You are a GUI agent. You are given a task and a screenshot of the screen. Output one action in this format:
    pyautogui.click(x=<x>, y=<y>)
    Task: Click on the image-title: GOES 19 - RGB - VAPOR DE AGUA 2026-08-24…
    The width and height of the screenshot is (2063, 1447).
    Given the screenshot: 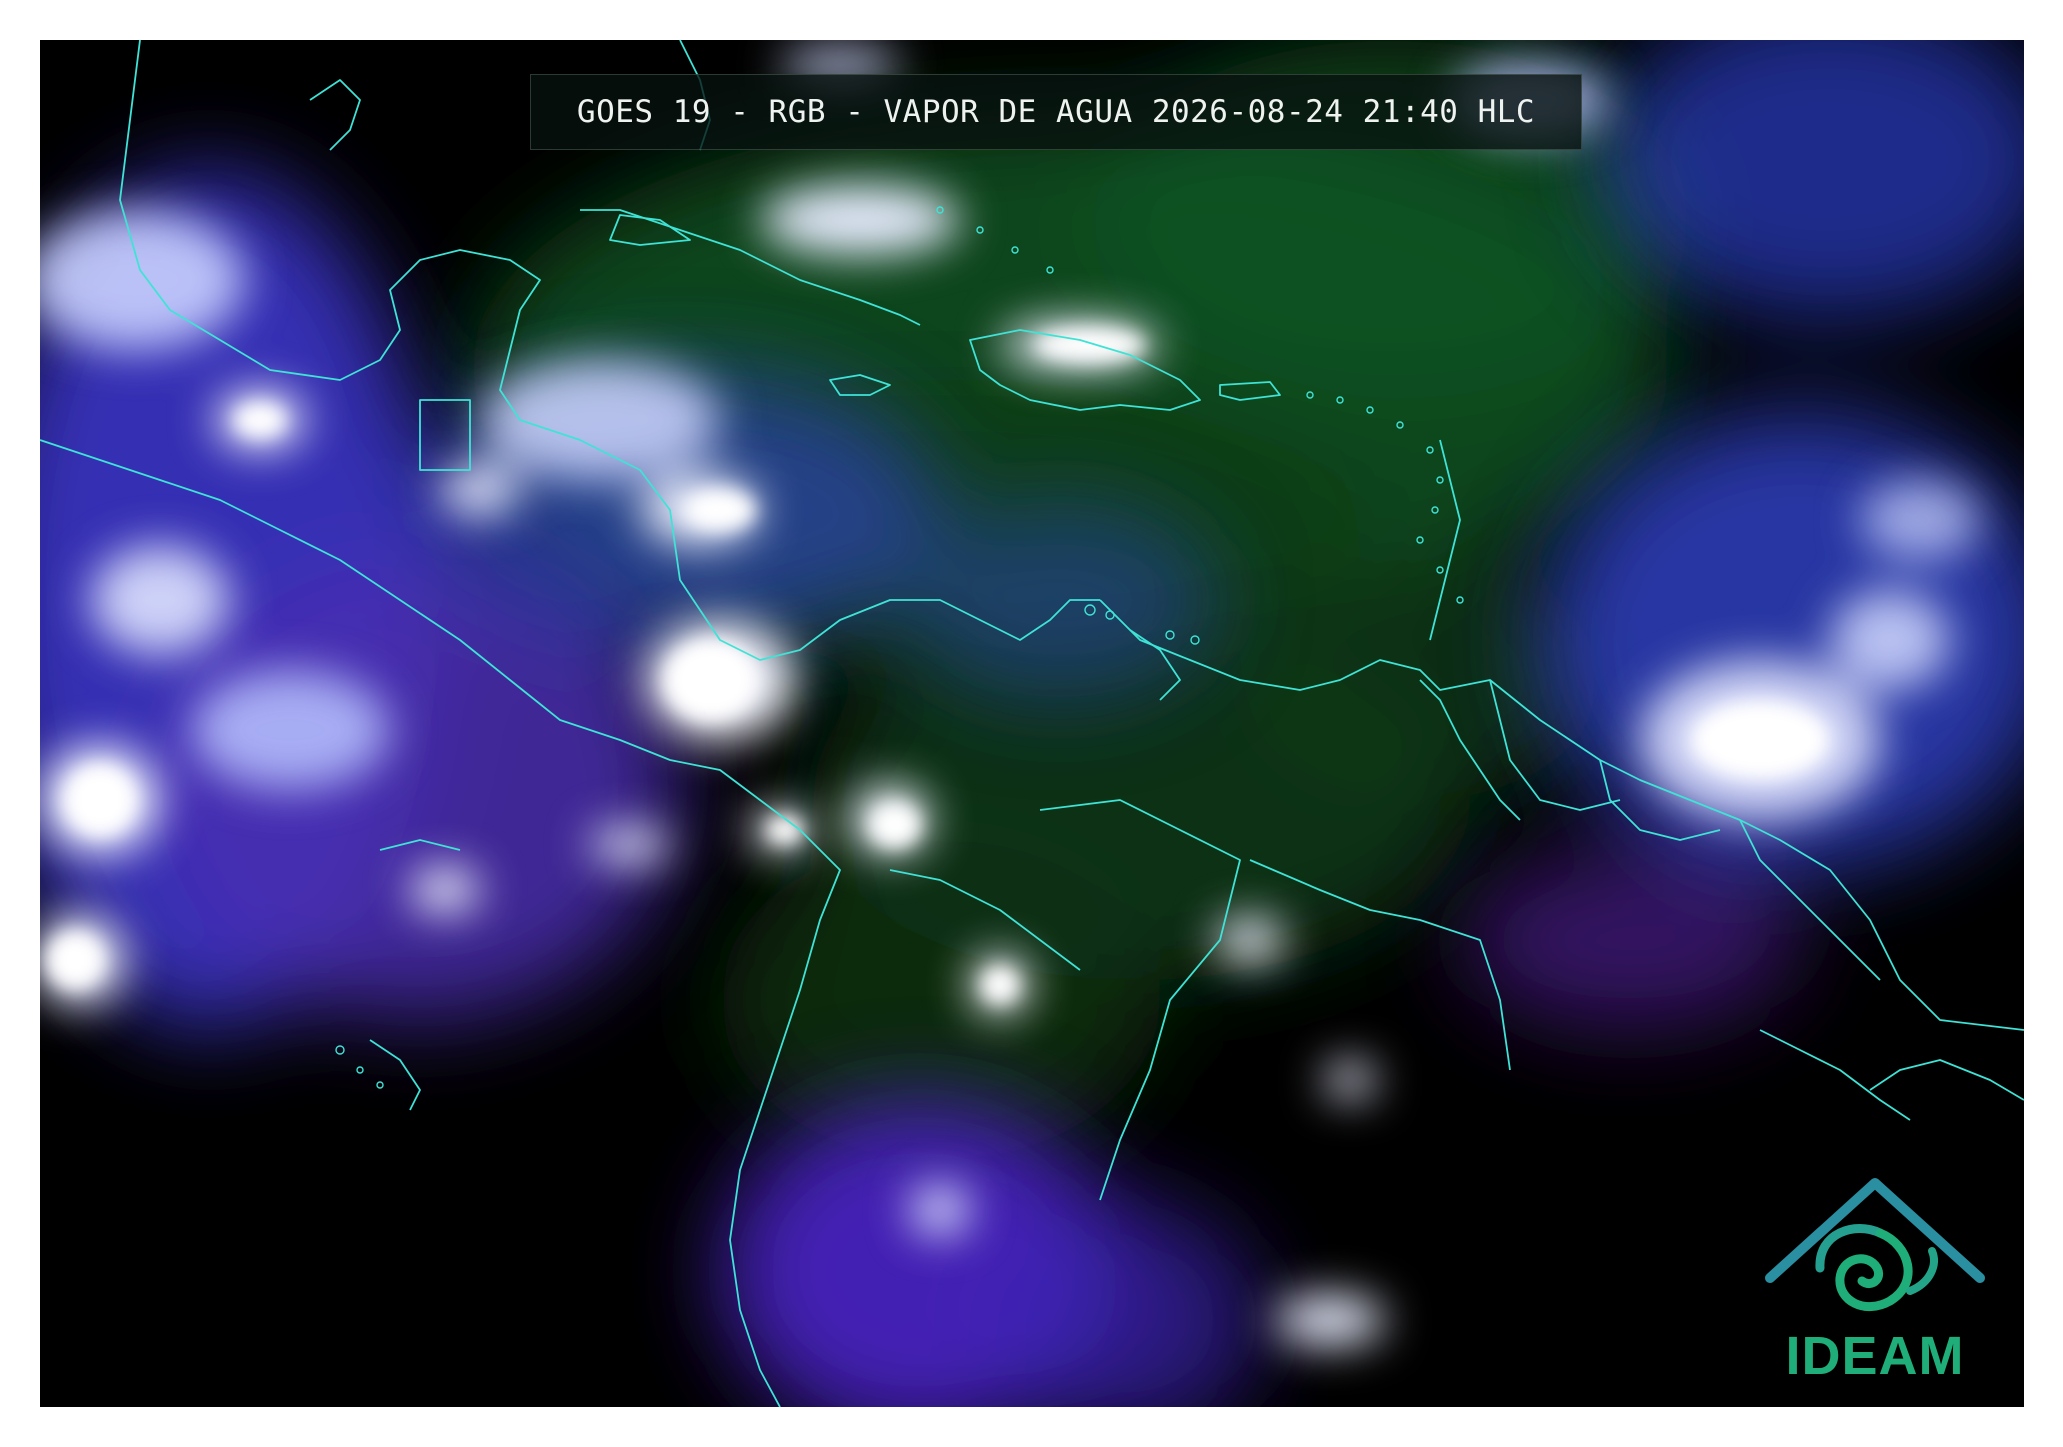 What is the action you would take?
    pyautogui.click(x=1056, y=112)
    